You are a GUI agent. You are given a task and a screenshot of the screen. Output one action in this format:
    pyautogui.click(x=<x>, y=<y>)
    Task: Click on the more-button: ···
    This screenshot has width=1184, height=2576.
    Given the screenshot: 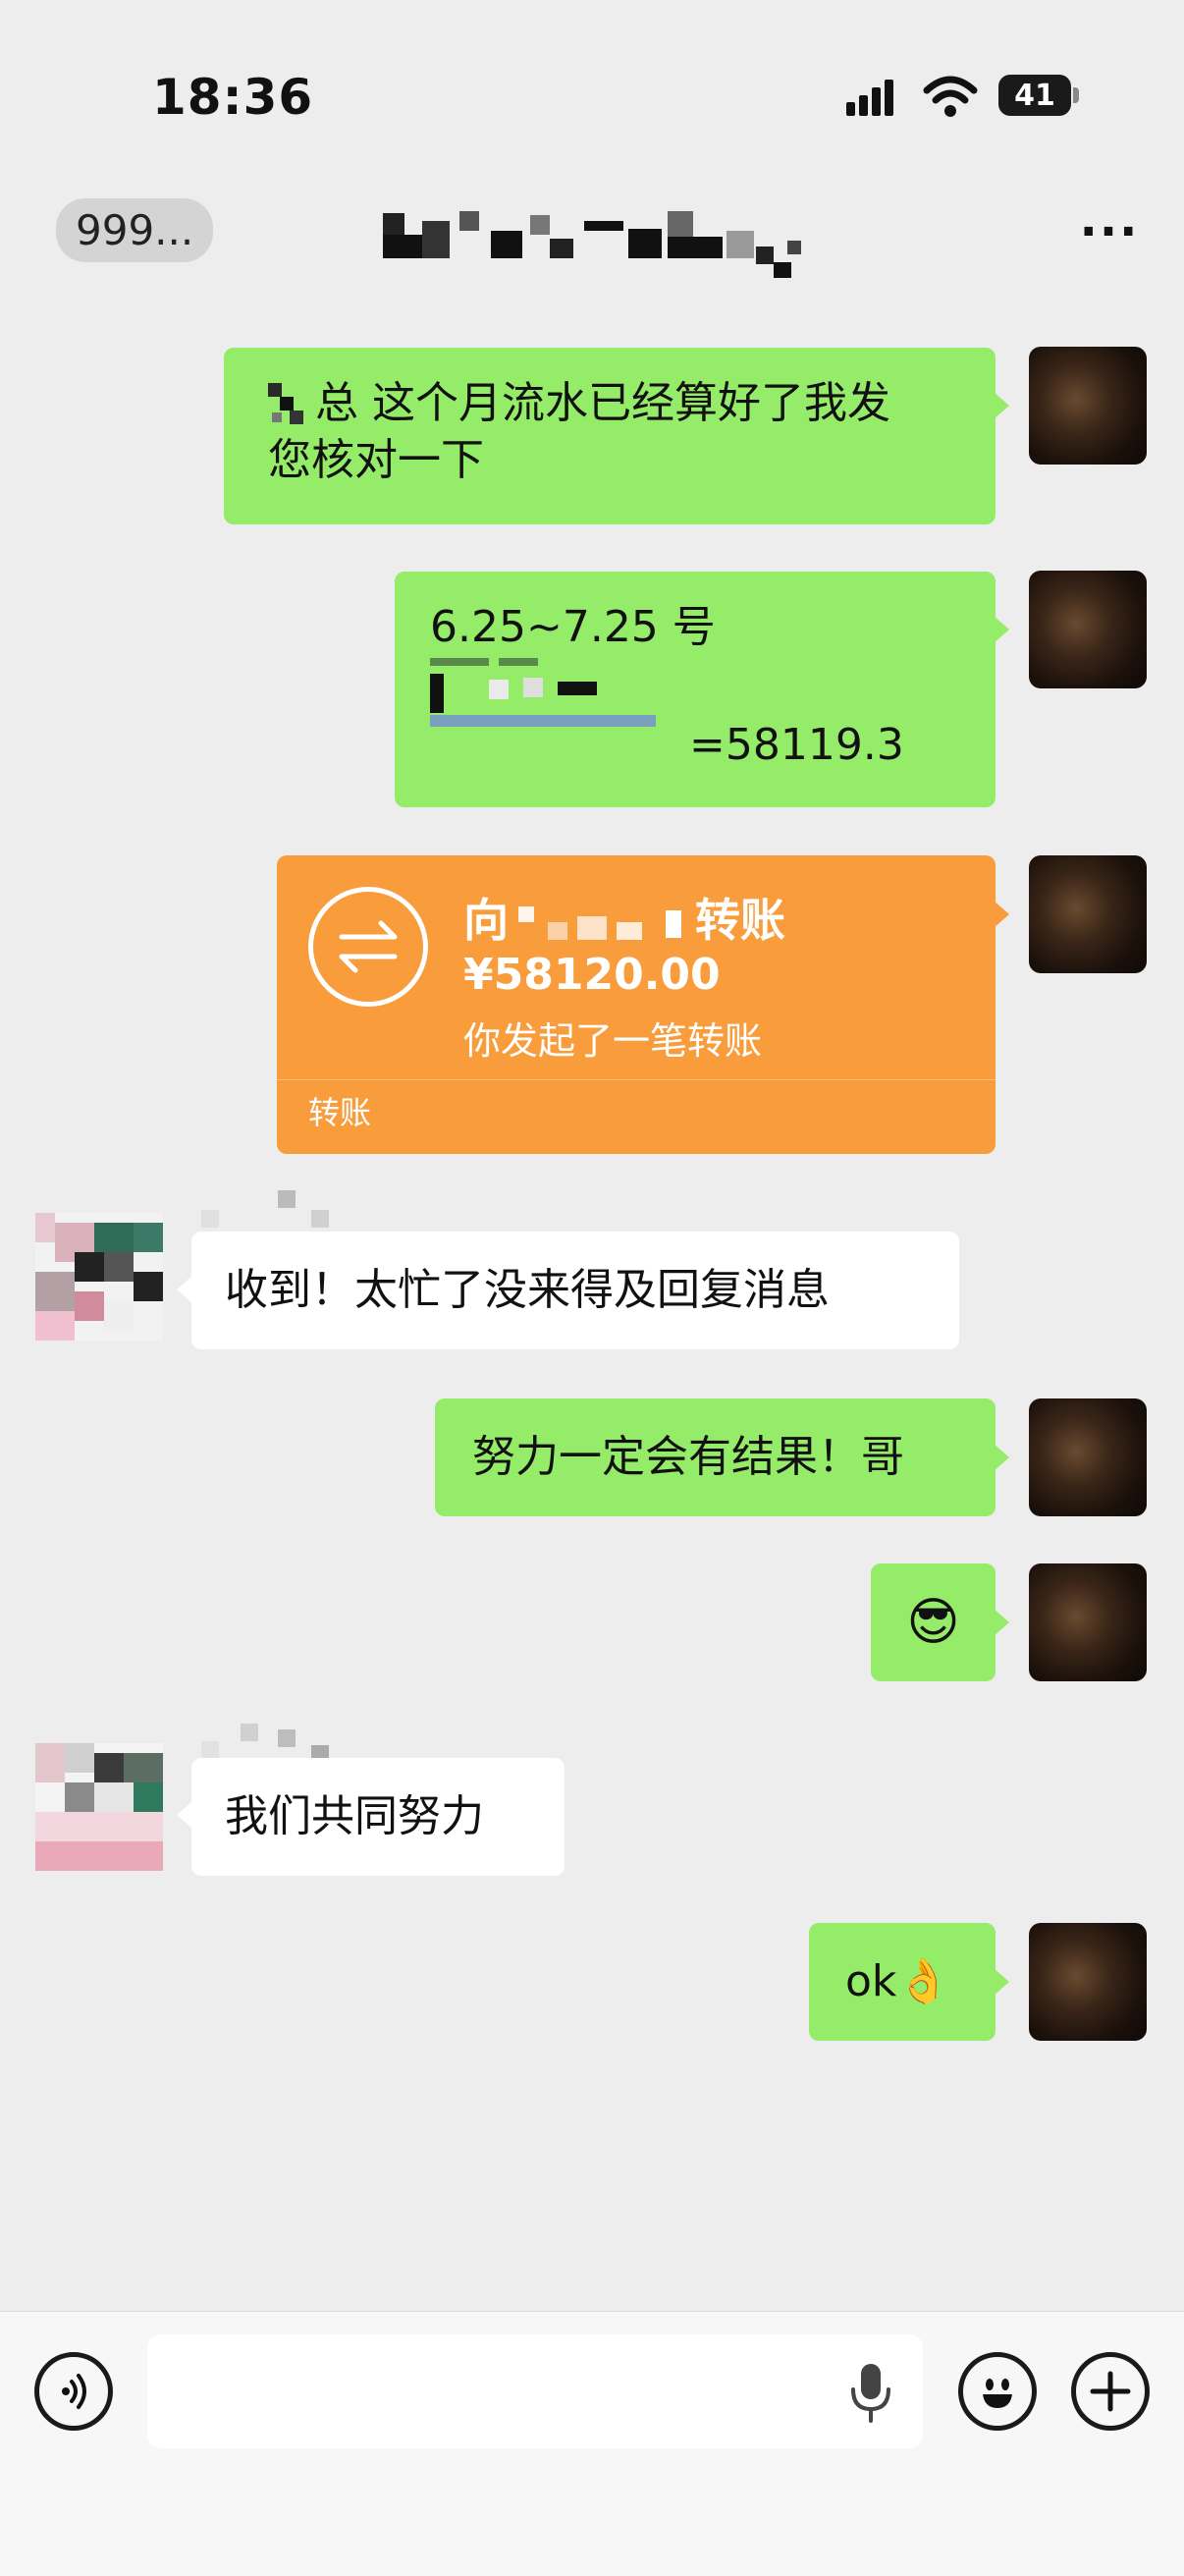 What is the action you would take?
    pyautogui.click(x=1109, y=231)
    